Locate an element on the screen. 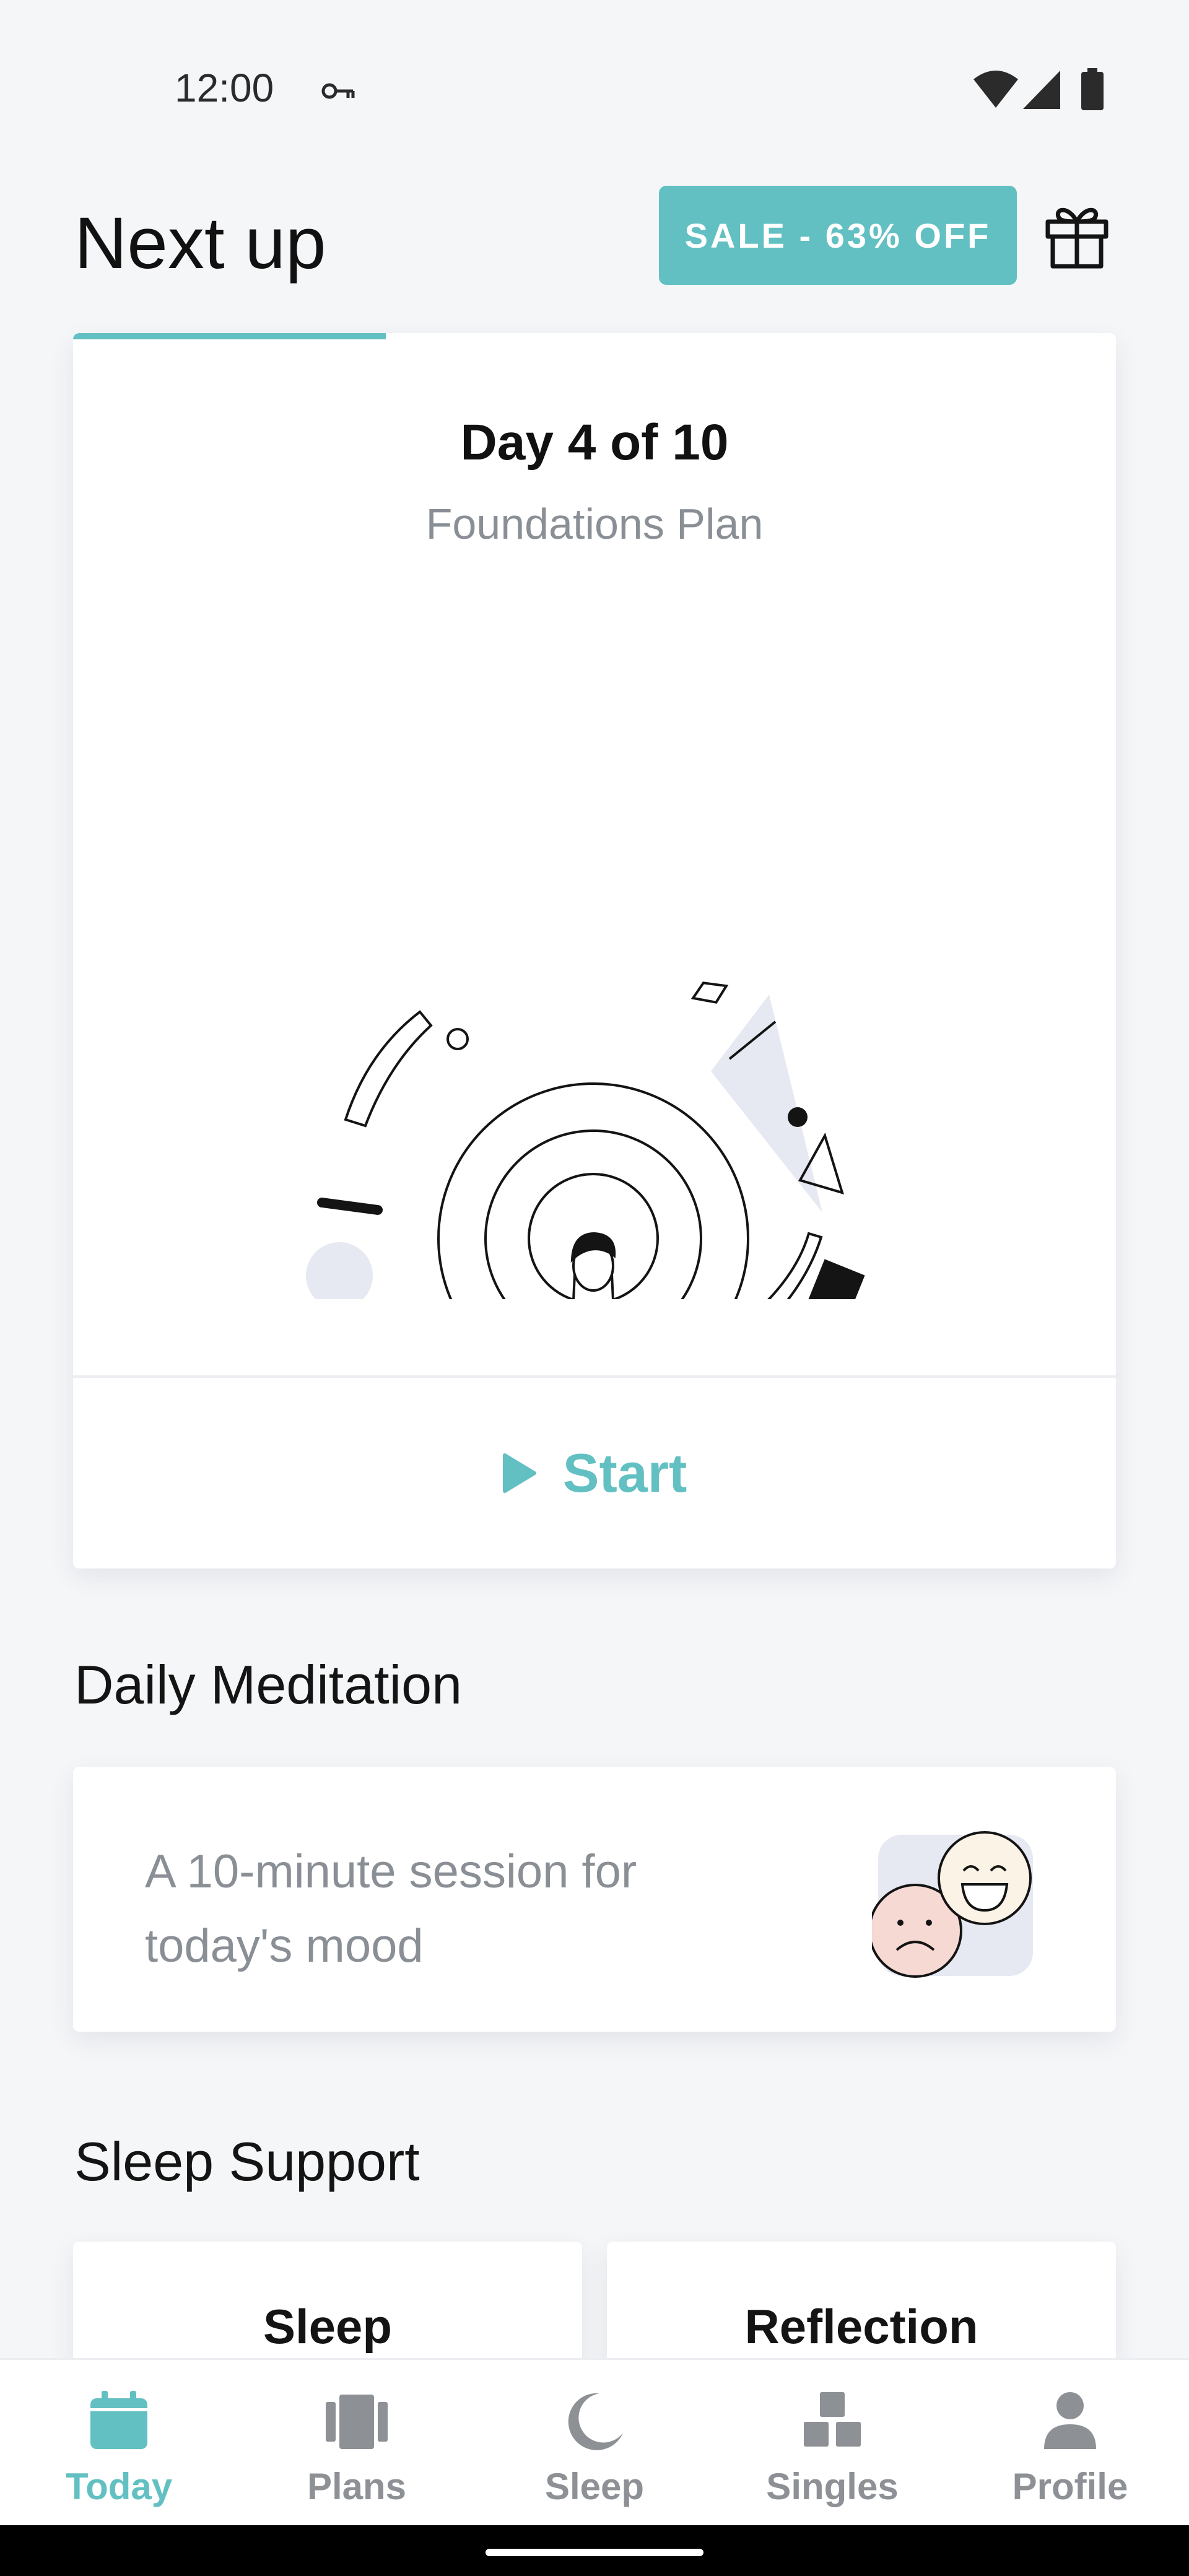  sale-button: SALE - 63% OFF is located at coordinates (838, 235).